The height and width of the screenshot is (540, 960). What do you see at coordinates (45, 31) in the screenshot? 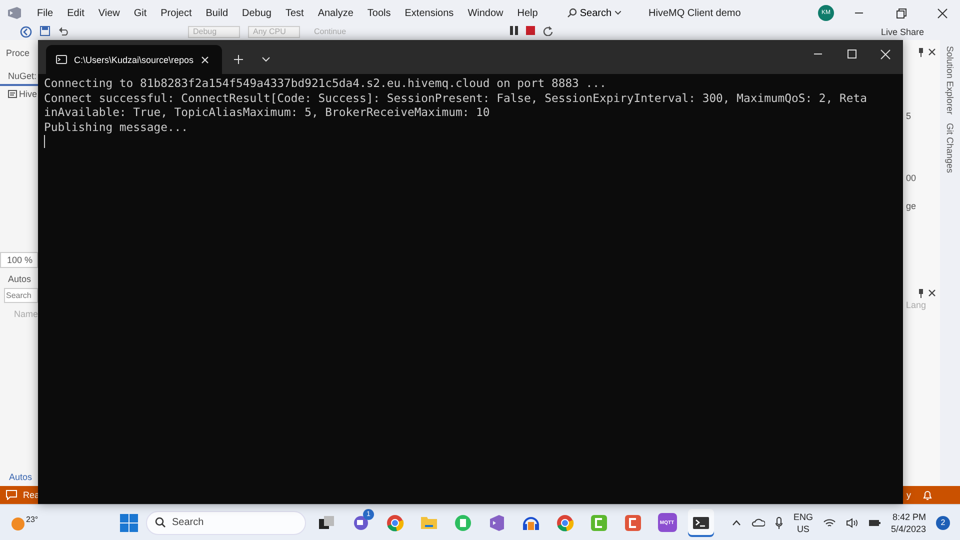
I see `save-icon` at bounding box center [45, 31].